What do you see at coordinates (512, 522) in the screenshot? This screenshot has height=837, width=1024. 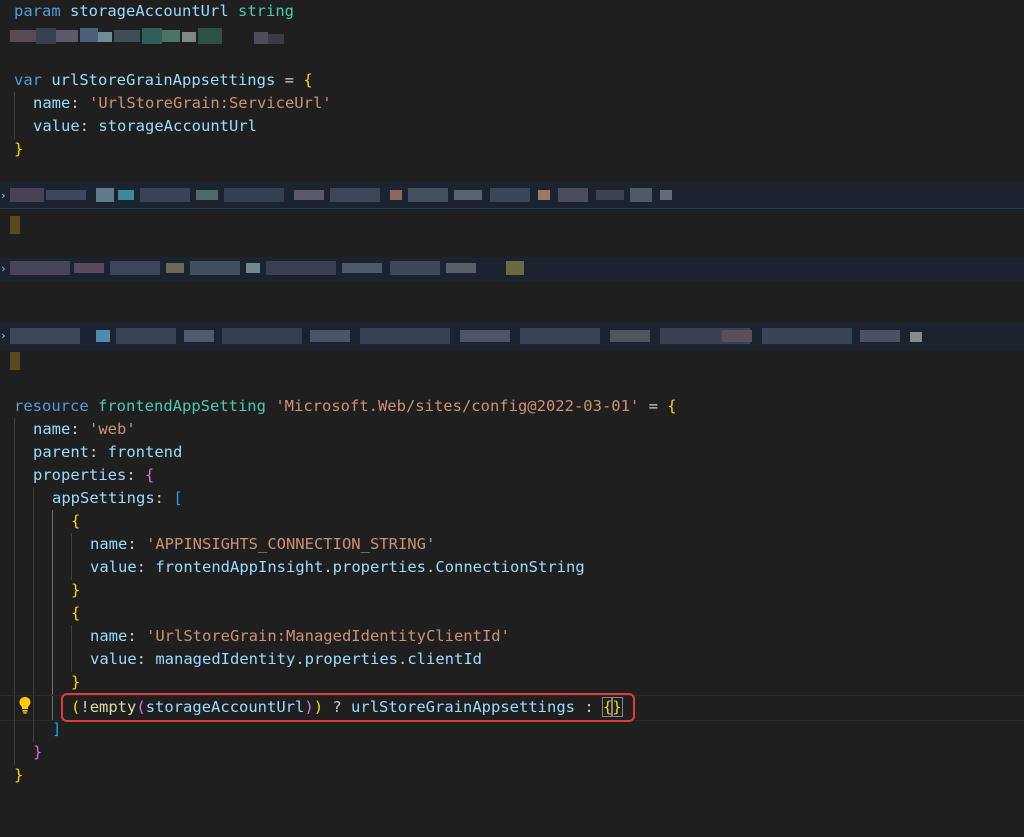 I see `code-line-obj1-open: {` at bounding box center [512, 522].